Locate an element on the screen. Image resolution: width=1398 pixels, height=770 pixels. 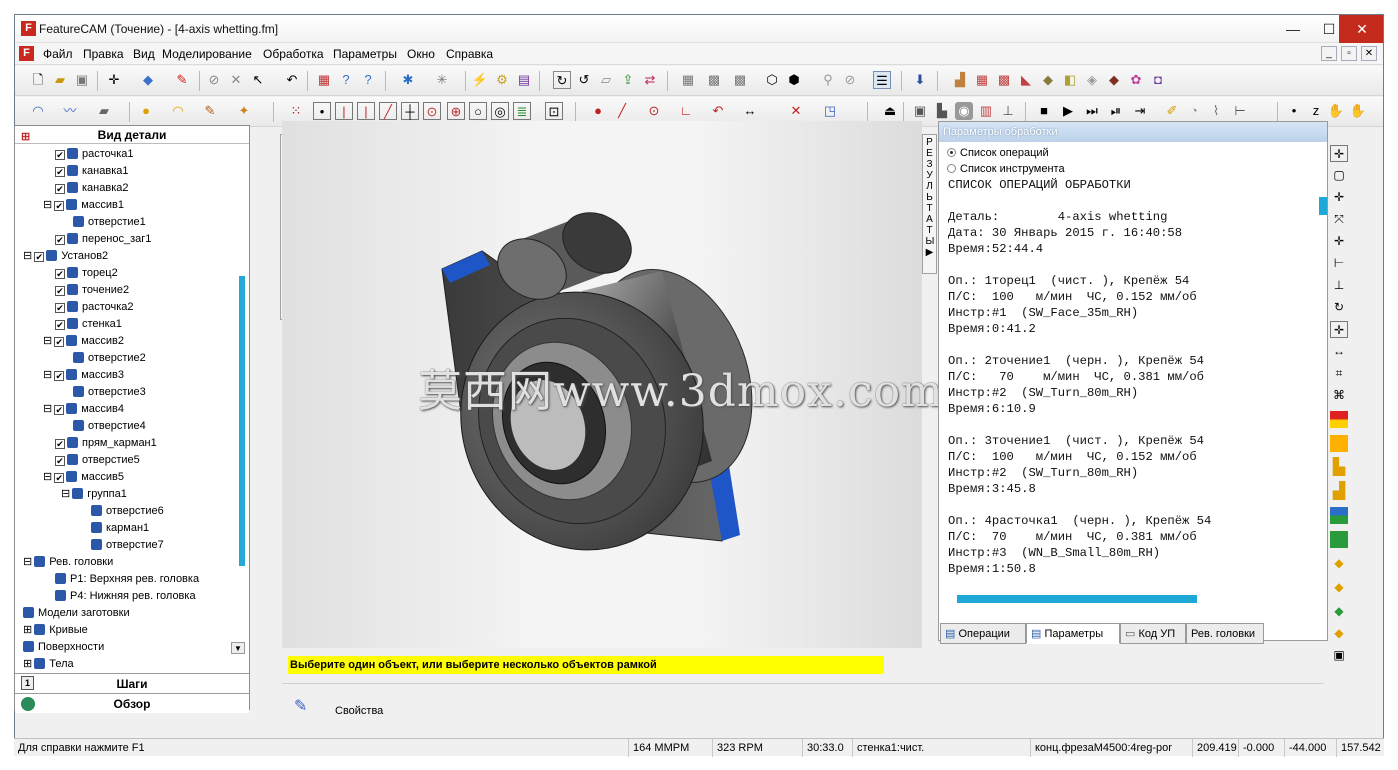
circle-outline-icon: ○ is located at coordinates (478, 111).